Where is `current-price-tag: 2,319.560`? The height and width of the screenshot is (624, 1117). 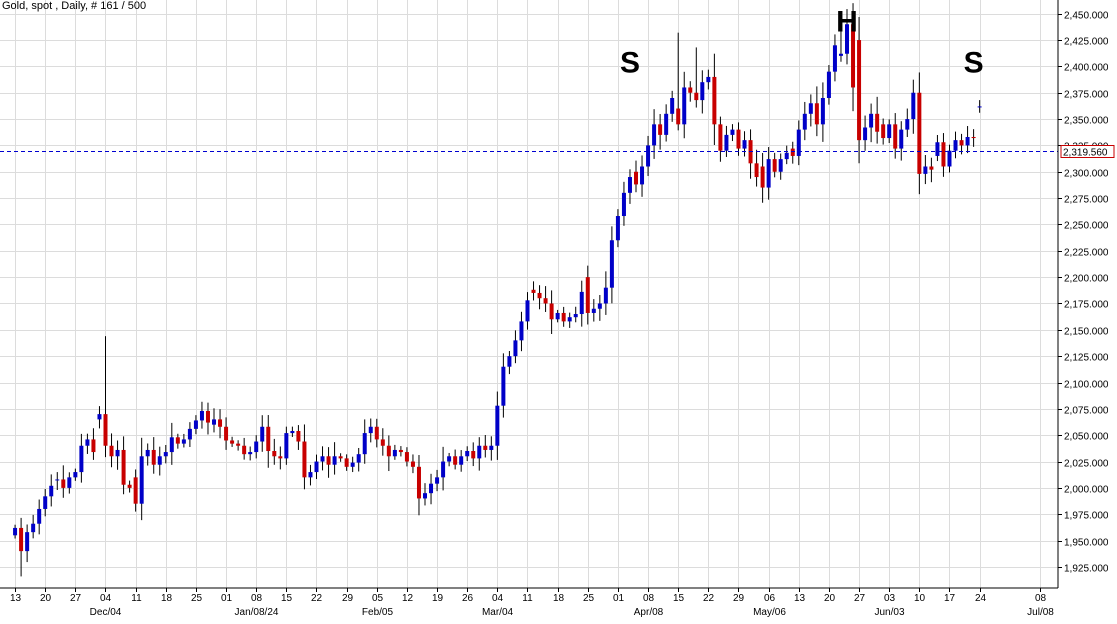
current-price-tag: 2,319.560 is located at coordinates (1087, 152).